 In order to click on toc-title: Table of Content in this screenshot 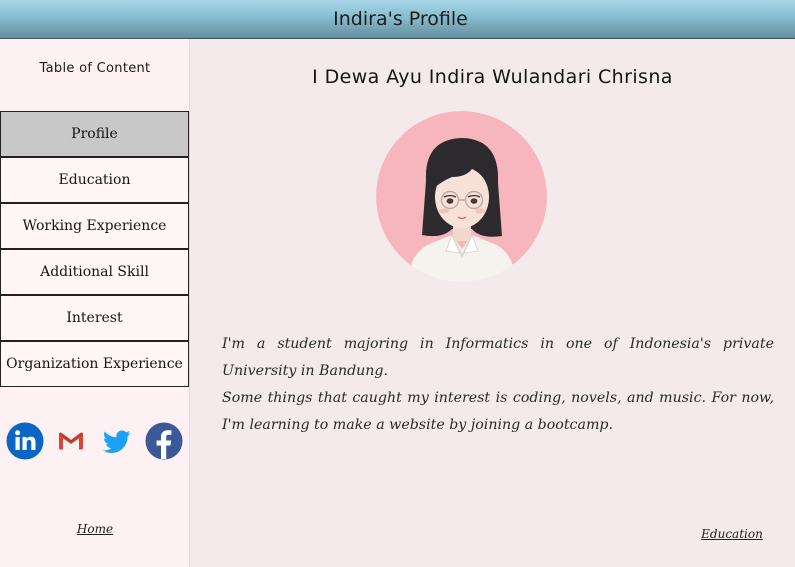, I will do `click(95, 68)`.